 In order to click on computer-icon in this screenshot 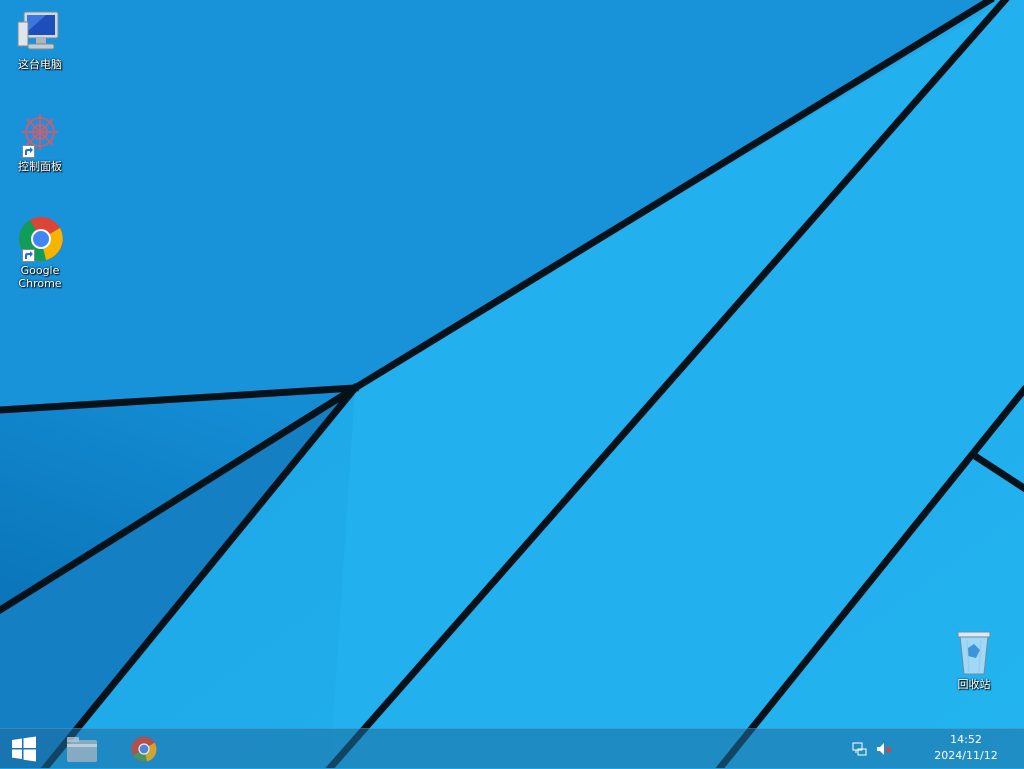, I will do `click(40, 32)`.